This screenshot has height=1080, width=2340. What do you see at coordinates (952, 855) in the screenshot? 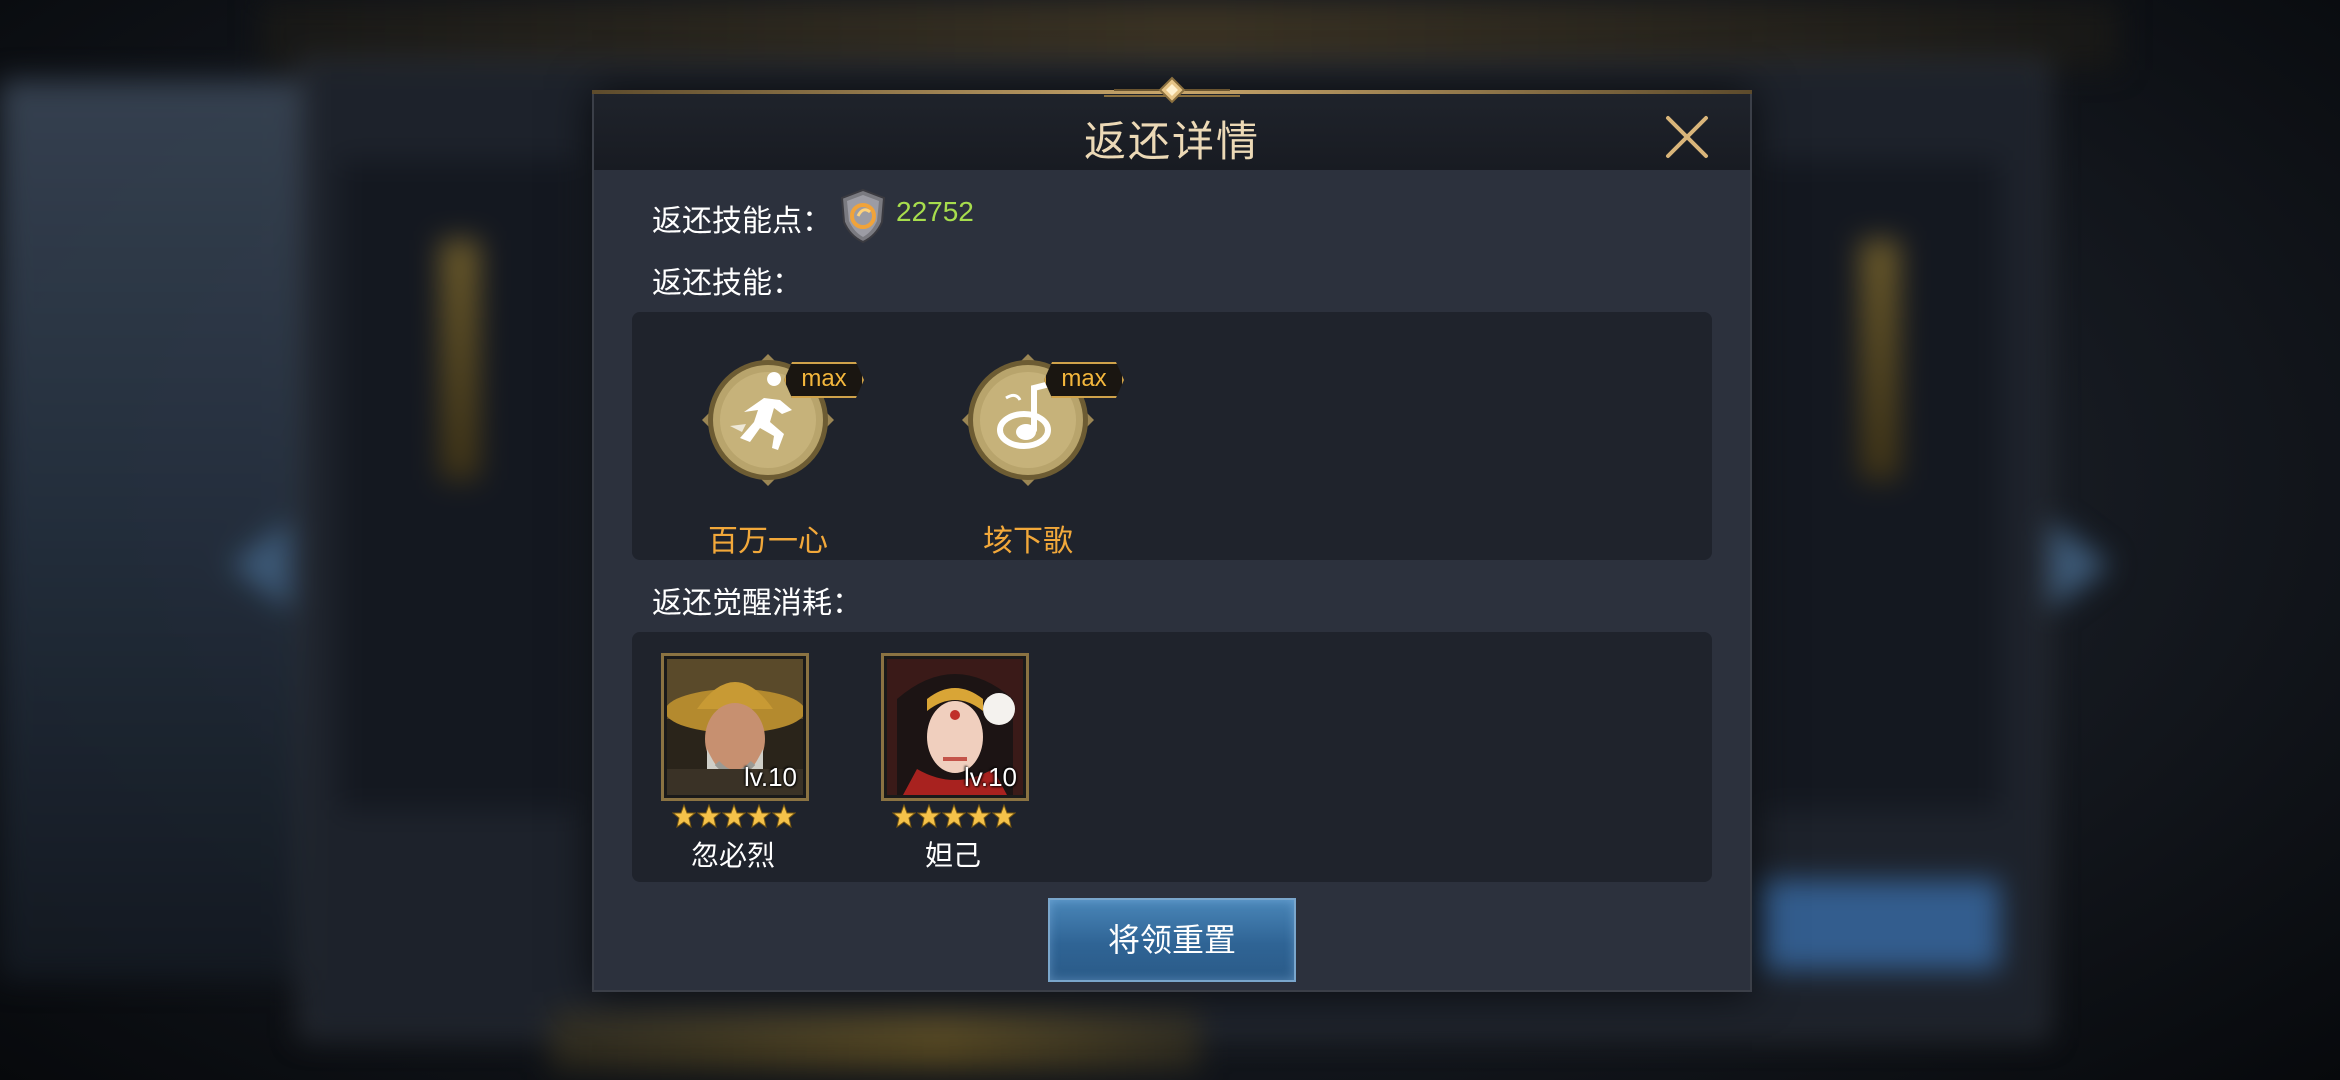
I see `hero-name: 妲己` at bounding box center [952, 855].